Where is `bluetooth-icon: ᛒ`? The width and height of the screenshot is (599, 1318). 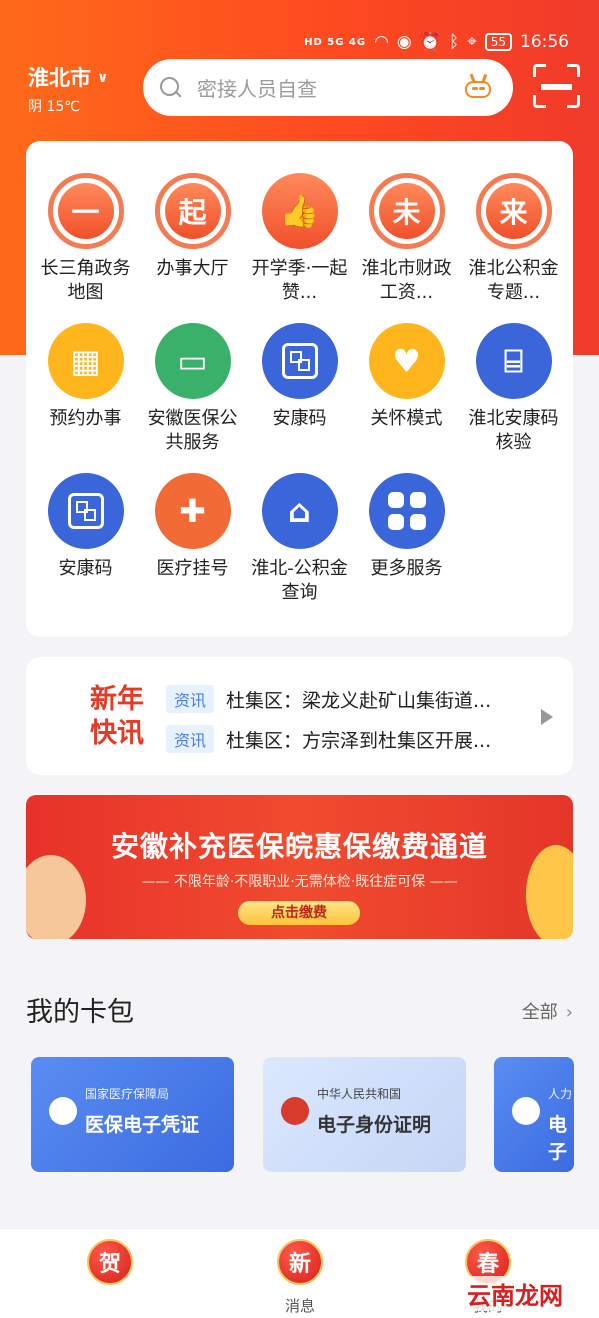
bluetooth-icon: ᛒ is located at coordinates (454, 42).